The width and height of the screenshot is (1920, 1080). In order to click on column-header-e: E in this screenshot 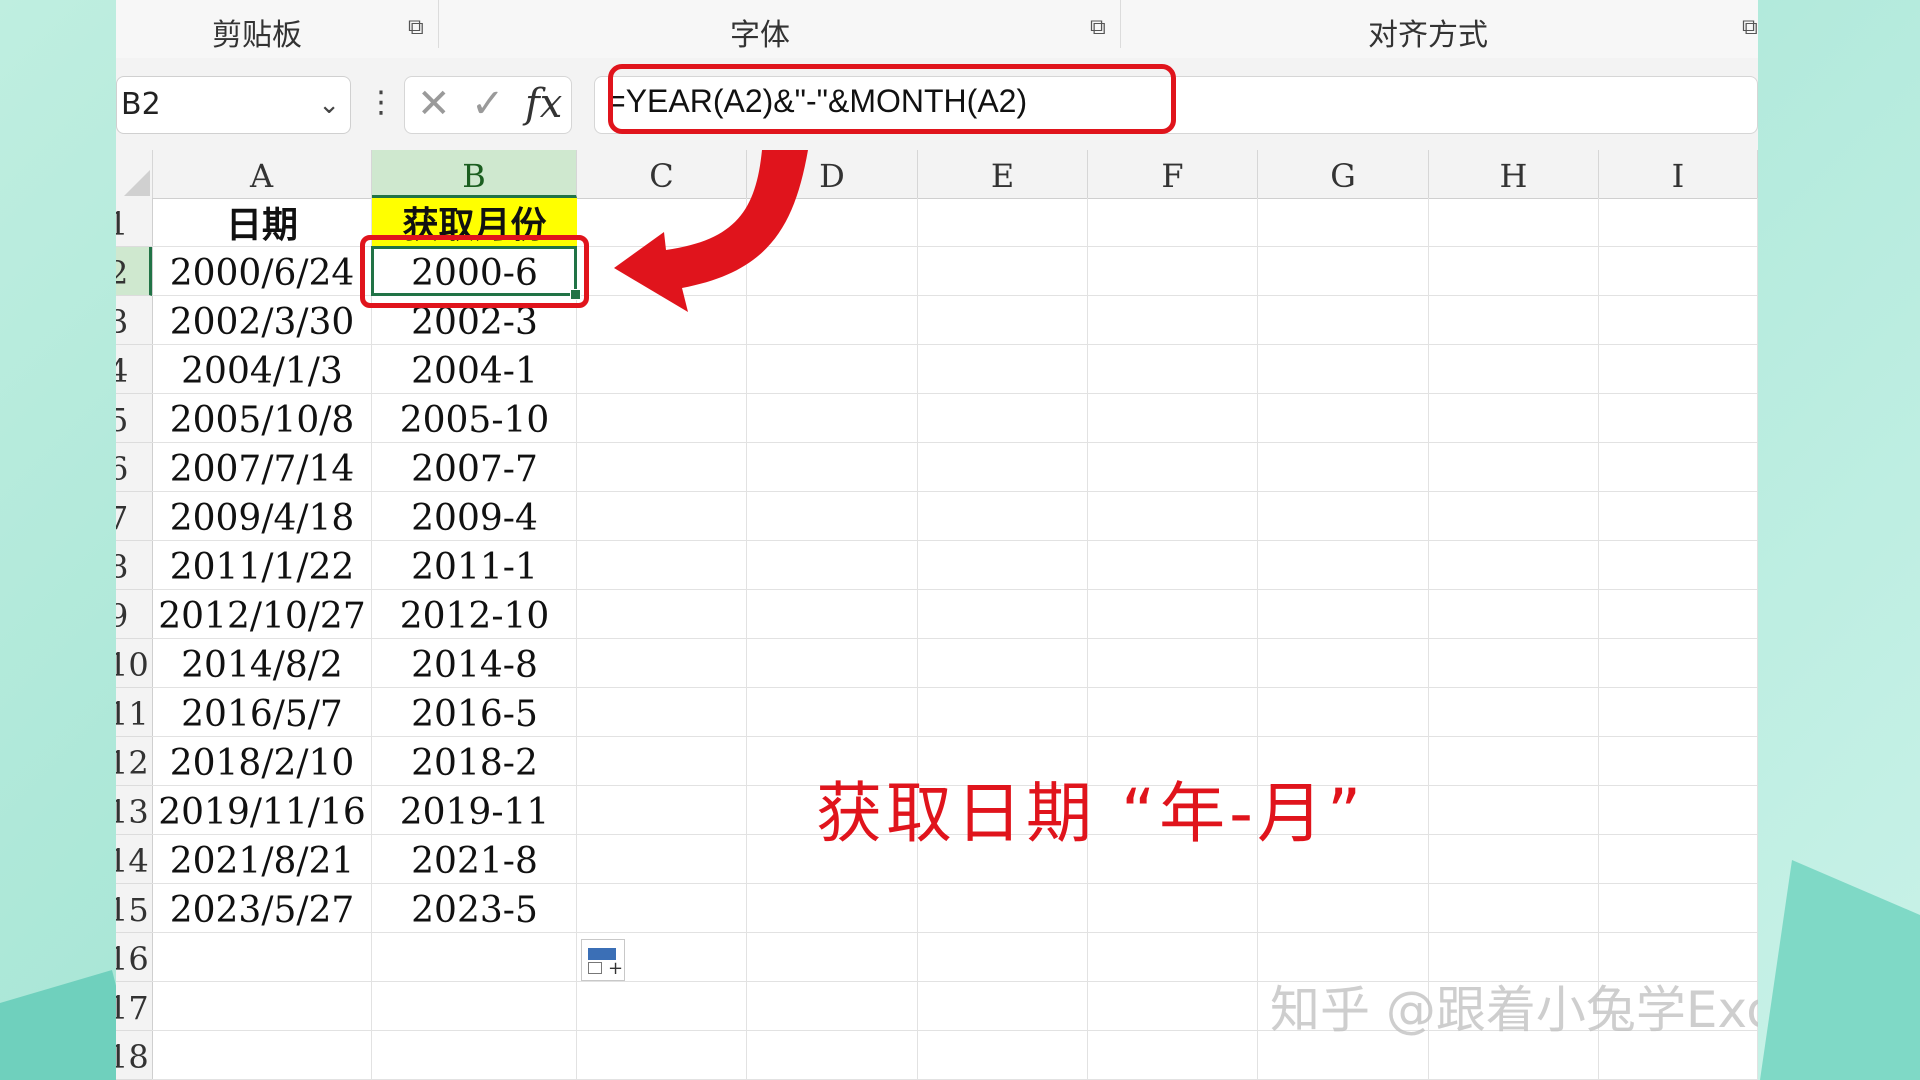, I will do `click(1003, 174)`.